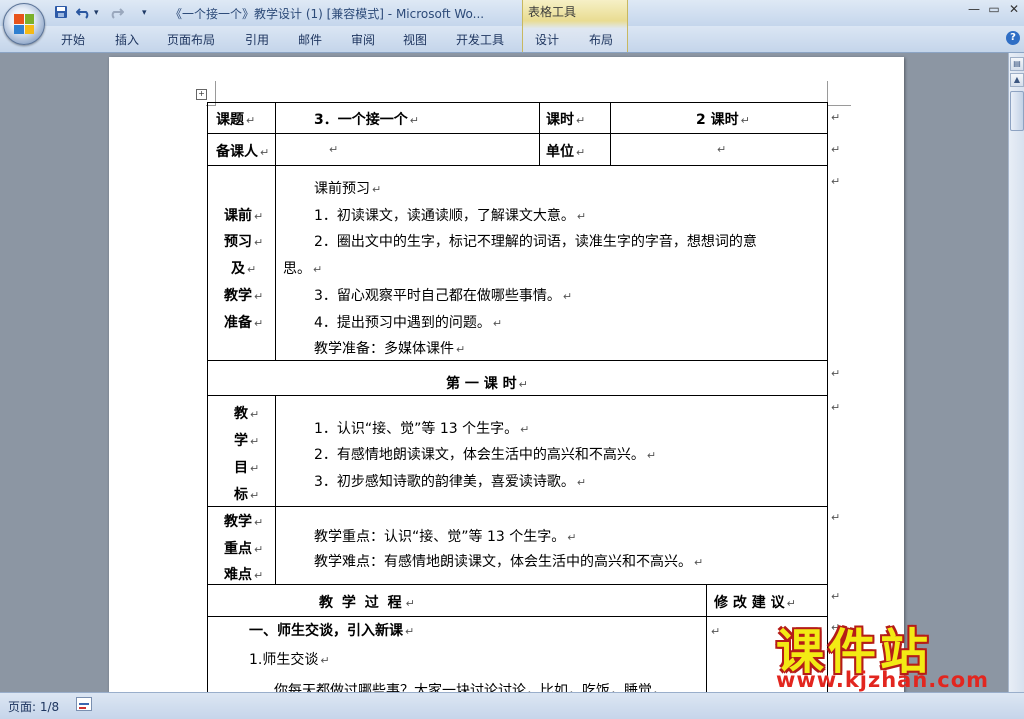 The height and width of the screenshot is (719, 1024). I want to click on title-bar, so click(512, 13).